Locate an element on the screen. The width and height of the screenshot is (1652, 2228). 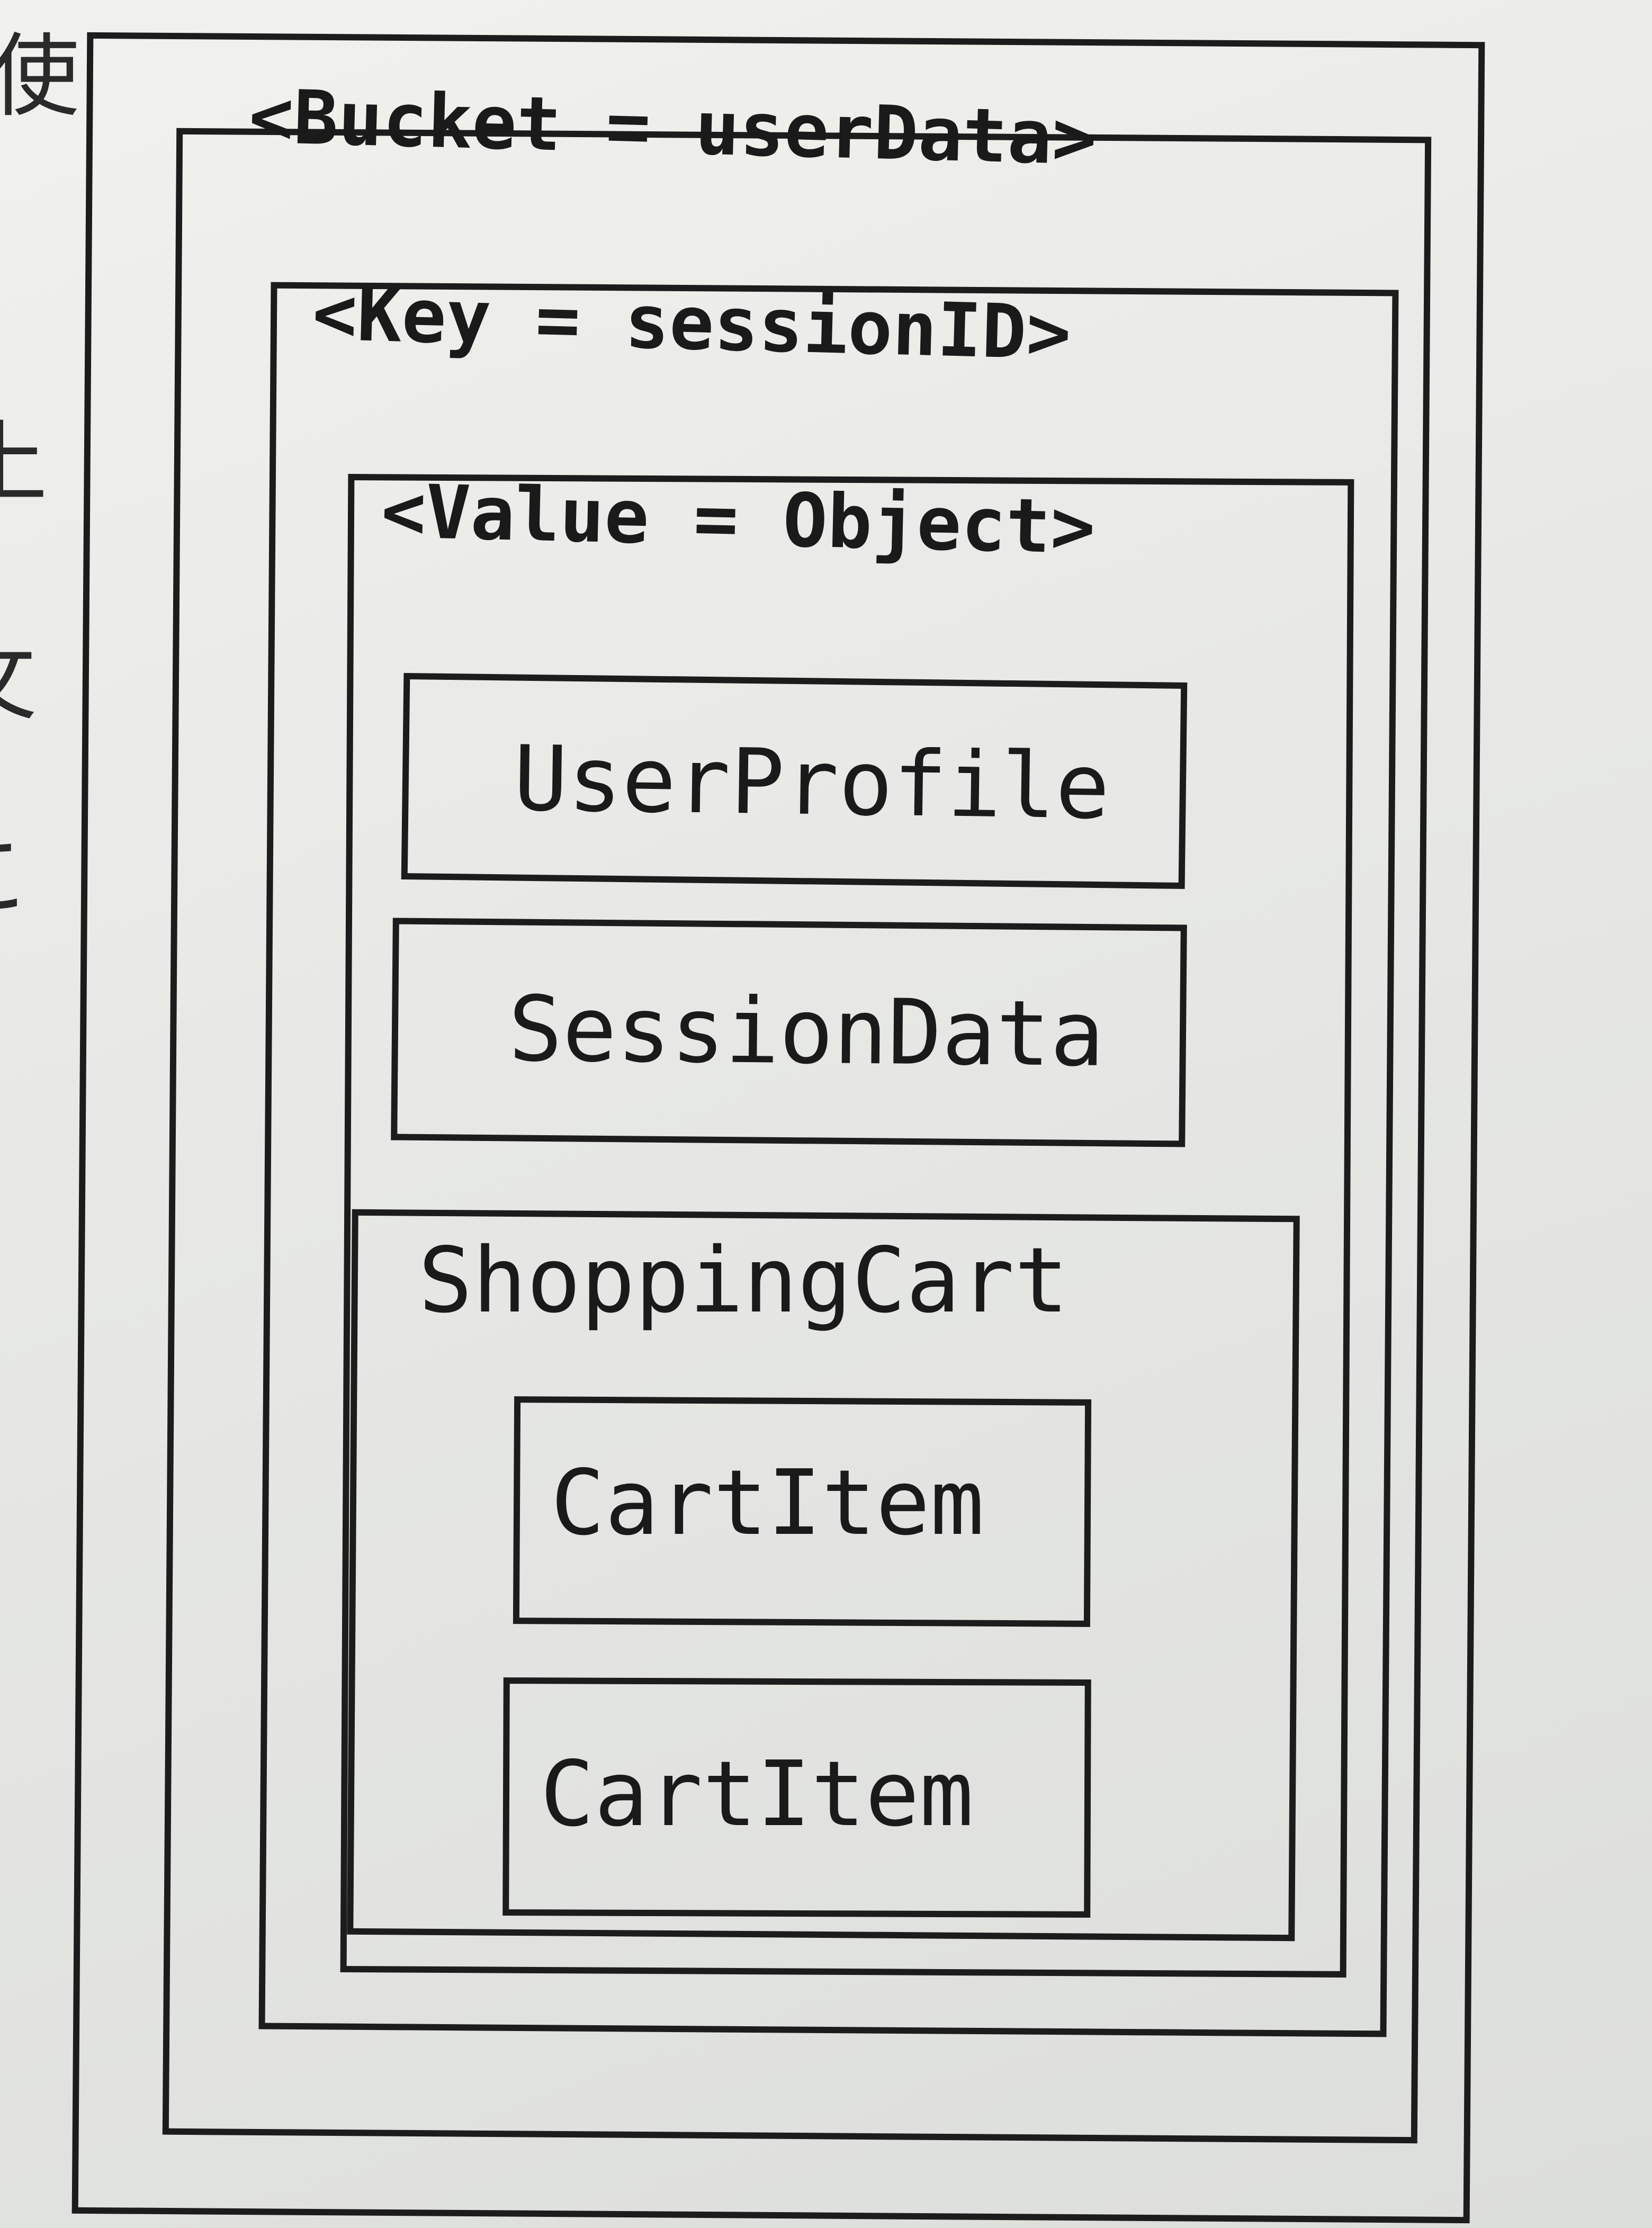
margin-text: 上 is located at coordinates (24, 464).